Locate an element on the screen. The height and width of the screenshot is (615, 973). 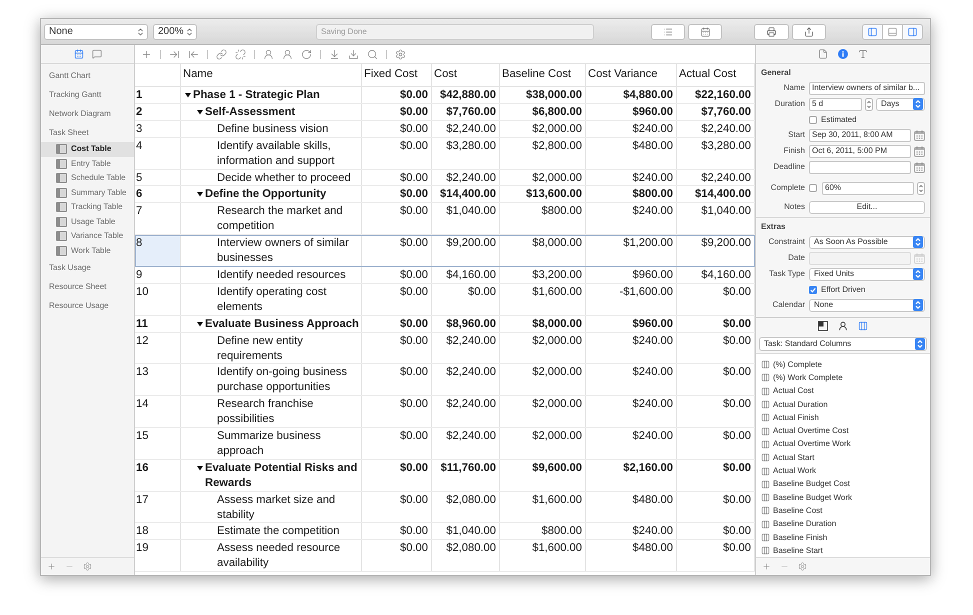
zoom-popup: 200% is located at coordinates (175, 32).